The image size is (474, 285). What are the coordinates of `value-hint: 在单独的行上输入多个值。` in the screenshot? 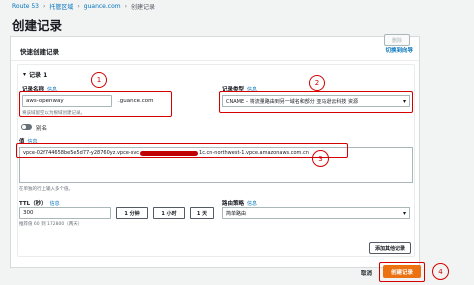 It's located at (46, 189).